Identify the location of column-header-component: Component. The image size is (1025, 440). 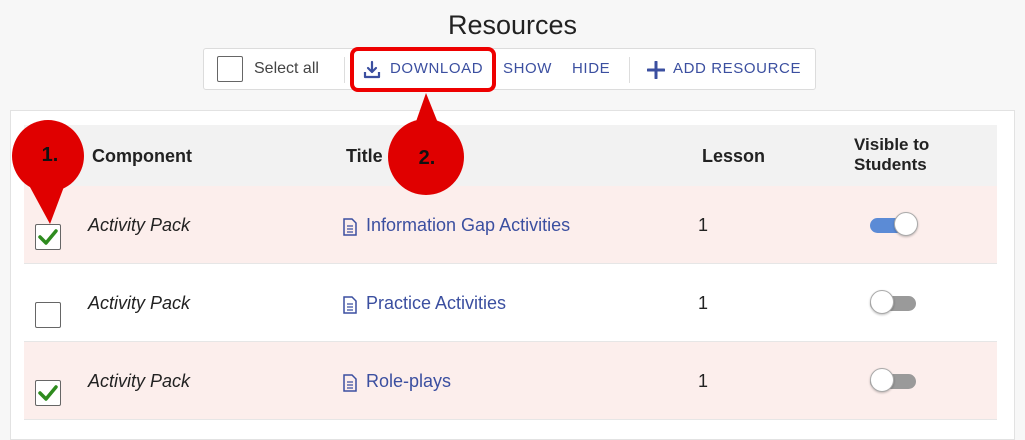
(142, 156).